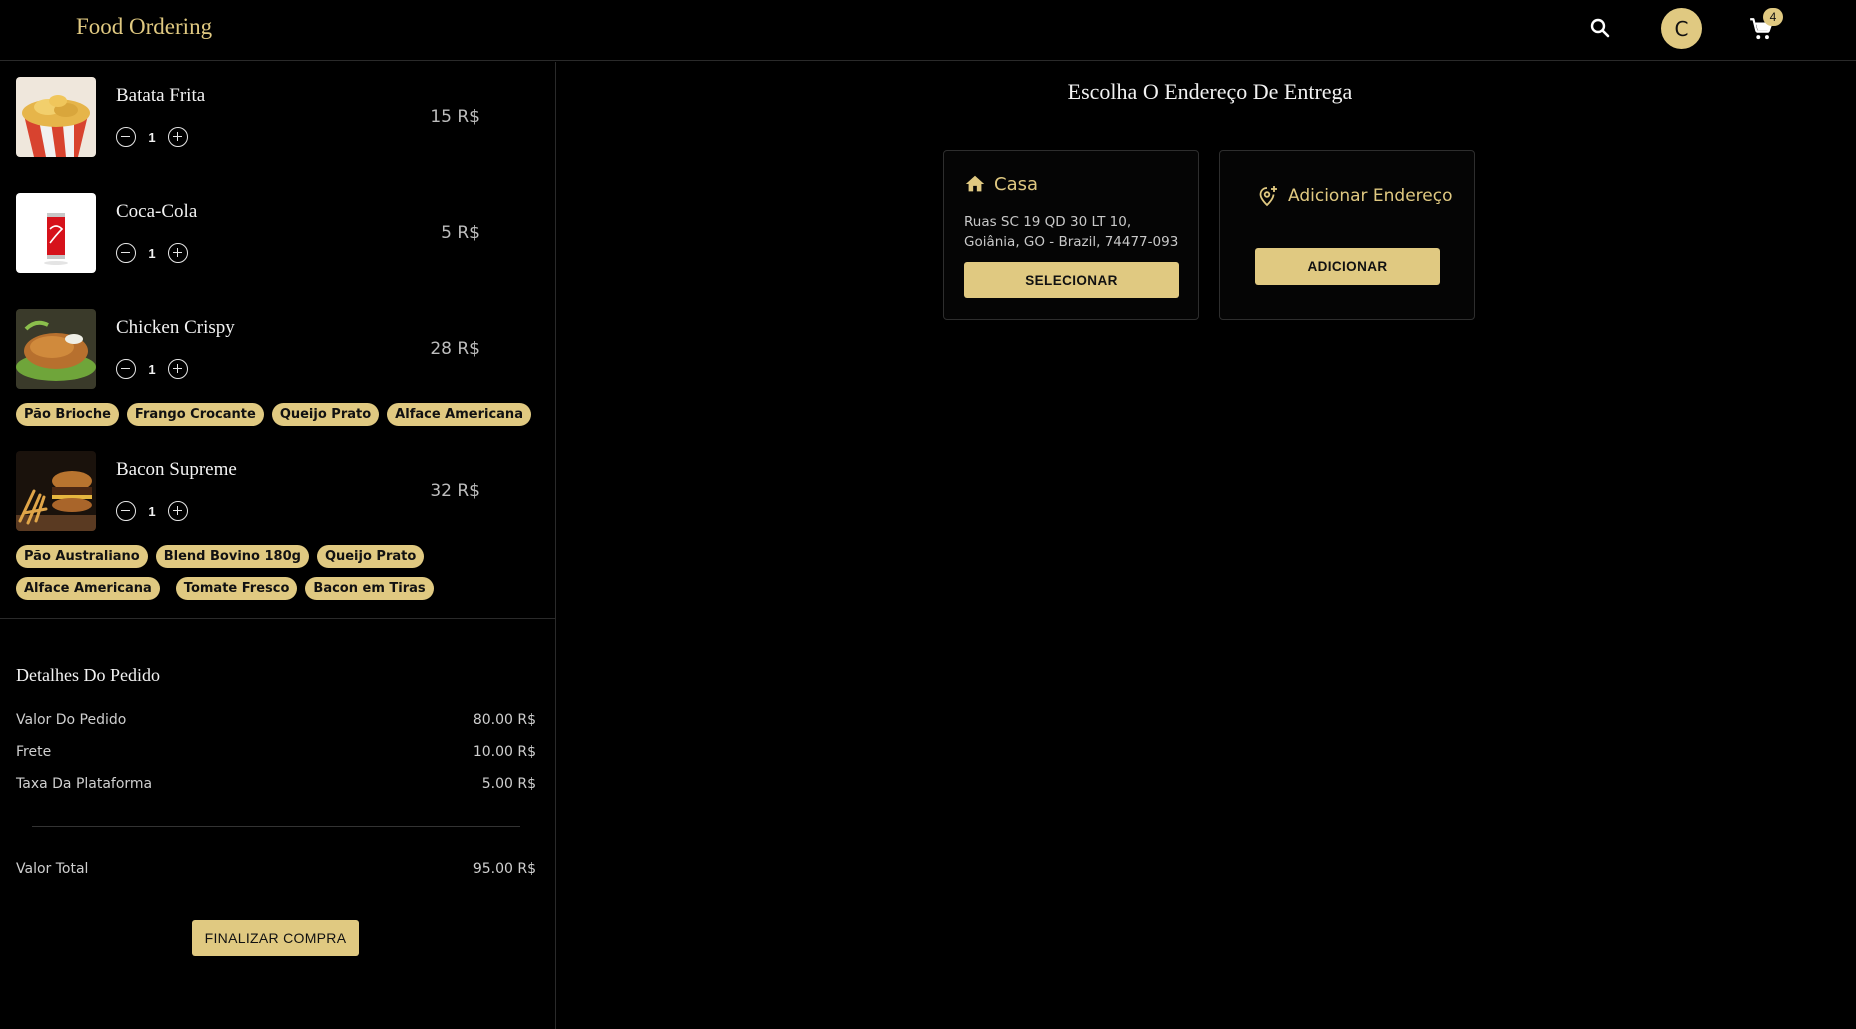  Describe the element at coordinates (52, 869) in the screenshot. I see `total-label: Valor Total` at that location.